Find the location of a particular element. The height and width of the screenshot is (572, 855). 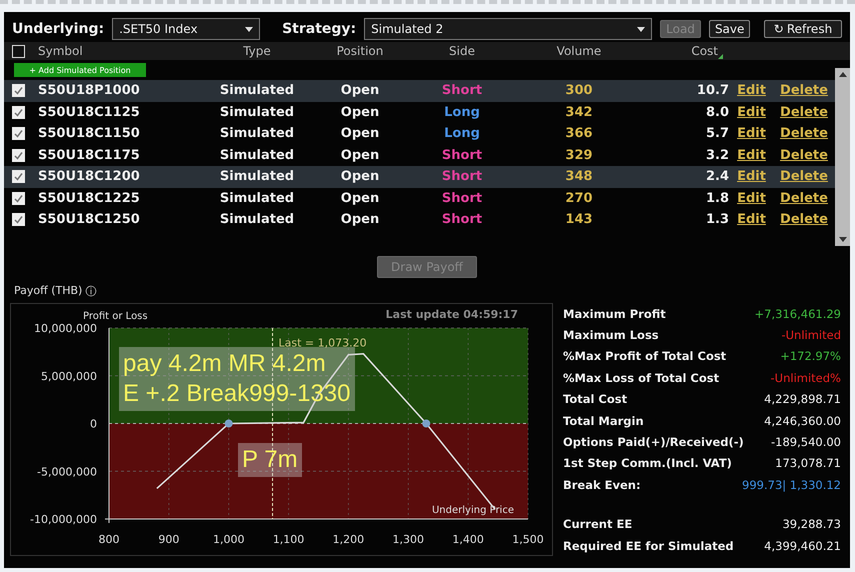

y-tick-label: -5,000,000 is located at coordinates (67, 471).